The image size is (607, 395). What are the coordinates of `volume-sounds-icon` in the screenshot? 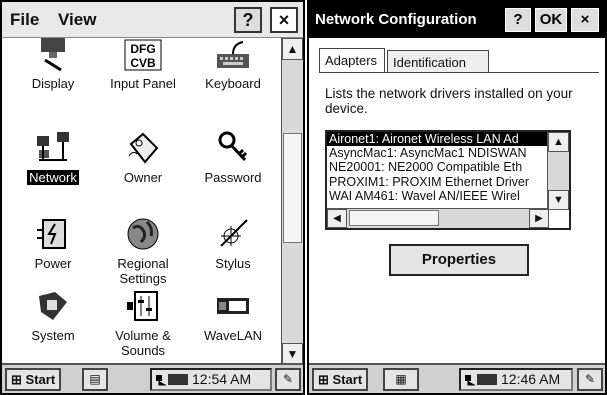 It's located at (143, 306).